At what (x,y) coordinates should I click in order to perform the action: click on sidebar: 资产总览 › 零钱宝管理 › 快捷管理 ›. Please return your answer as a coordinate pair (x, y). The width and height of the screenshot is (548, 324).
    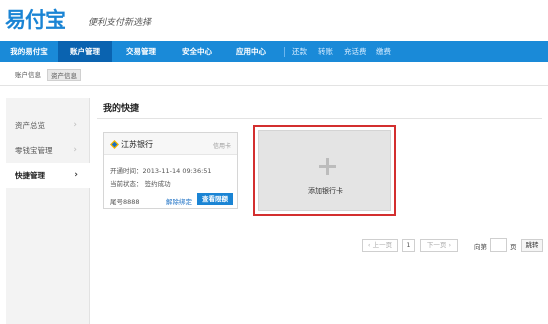
    Looking at the image, I should click on (48, 211).